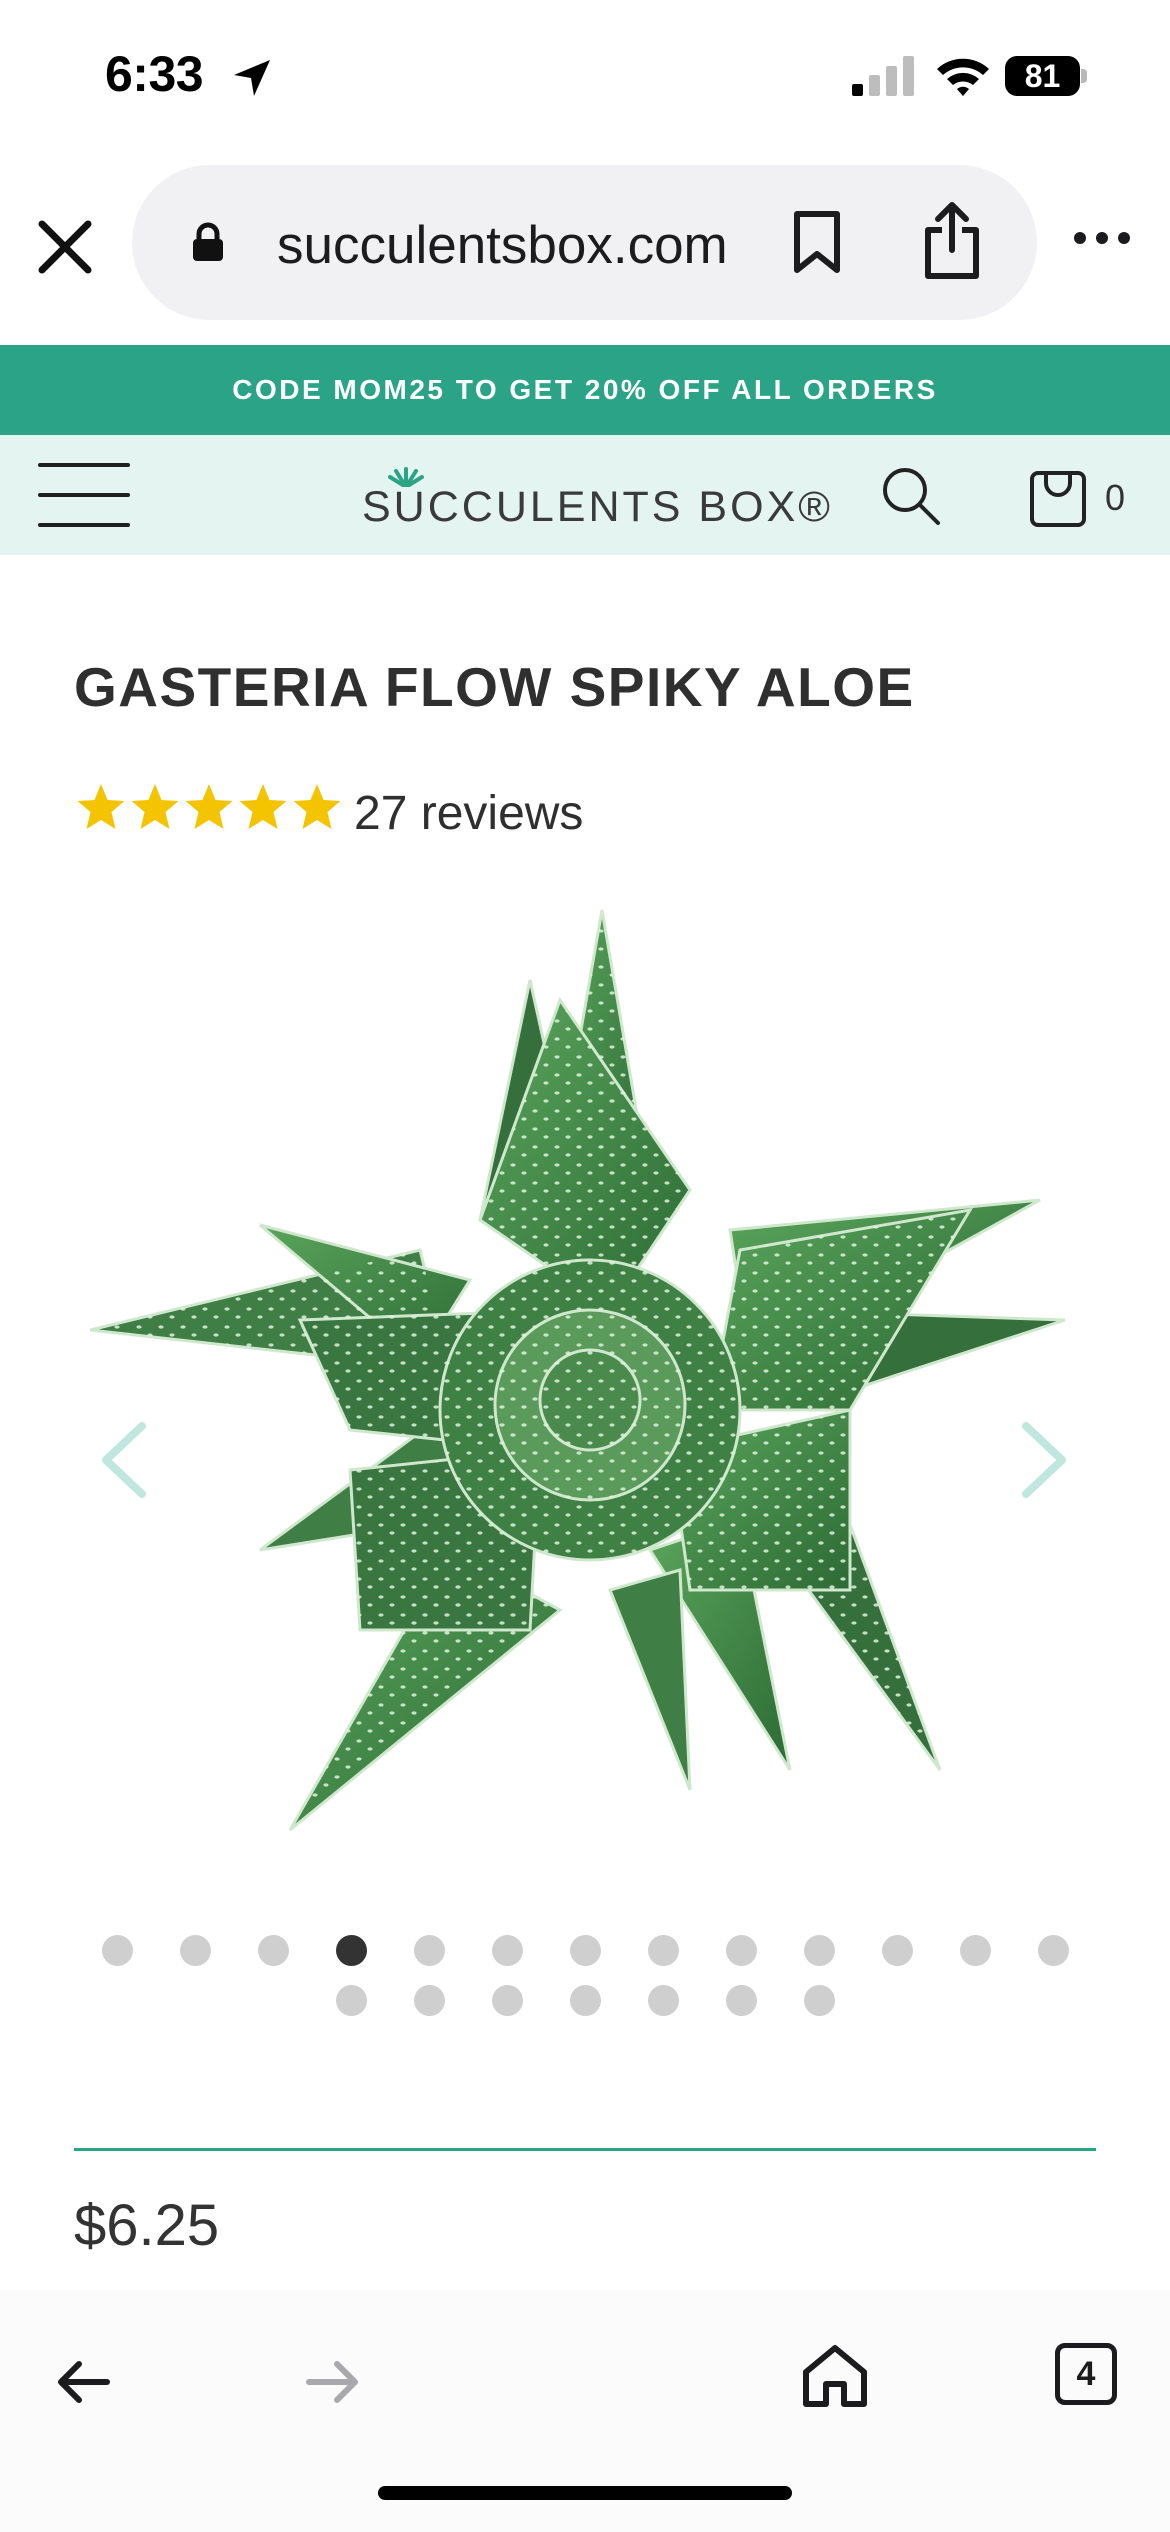 This screenshot has height=2532, width=1170. Describe the element at coordinates (84, 495) in the screenshot. I see `menu-icon` at that location.